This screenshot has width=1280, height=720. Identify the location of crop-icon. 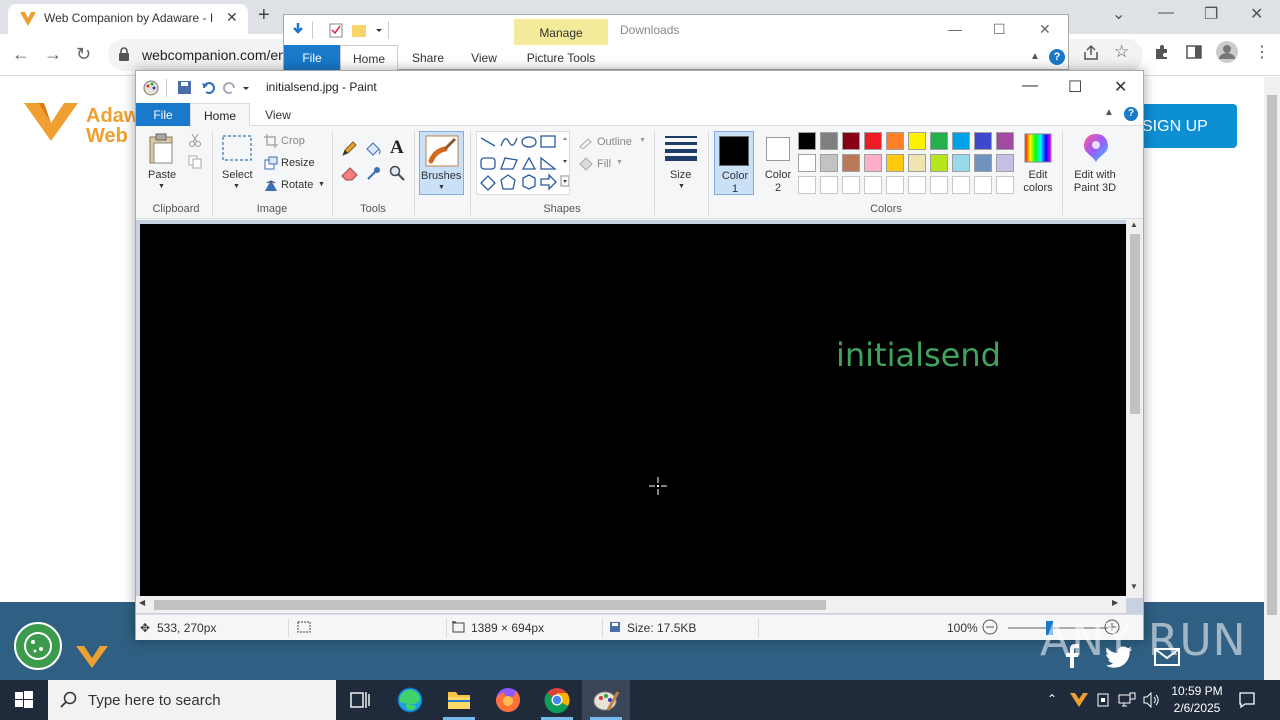
(271, 141).